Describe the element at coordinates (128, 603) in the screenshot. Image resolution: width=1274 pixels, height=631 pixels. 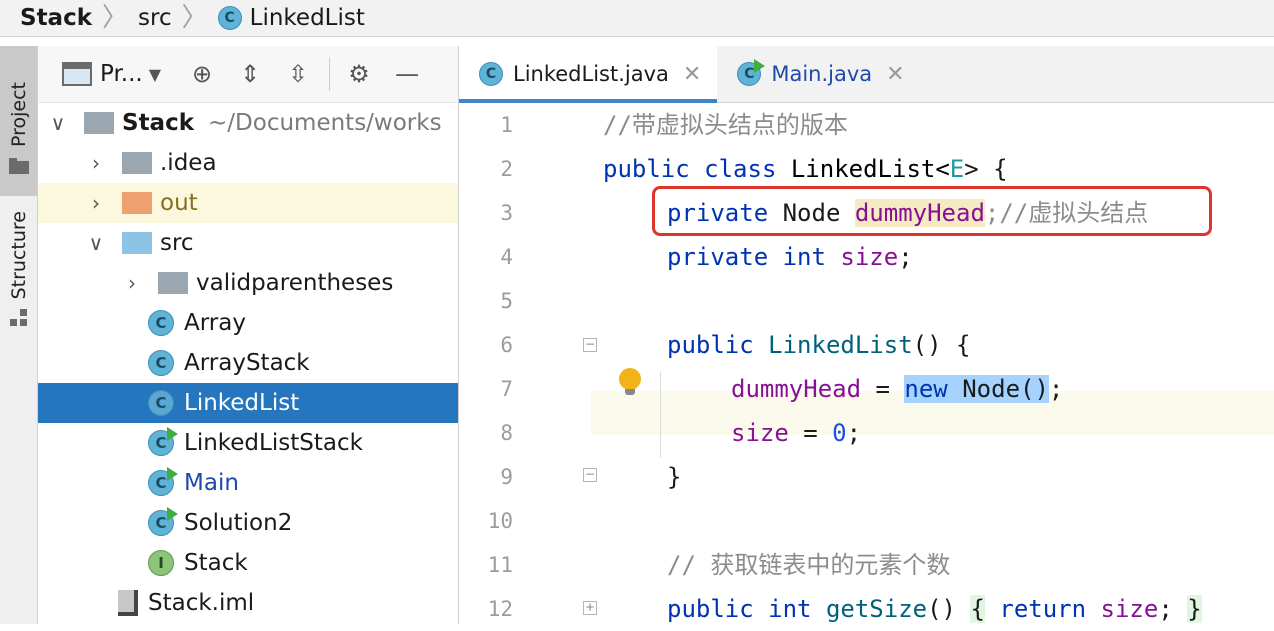
I see `module-file-icon` at that location.